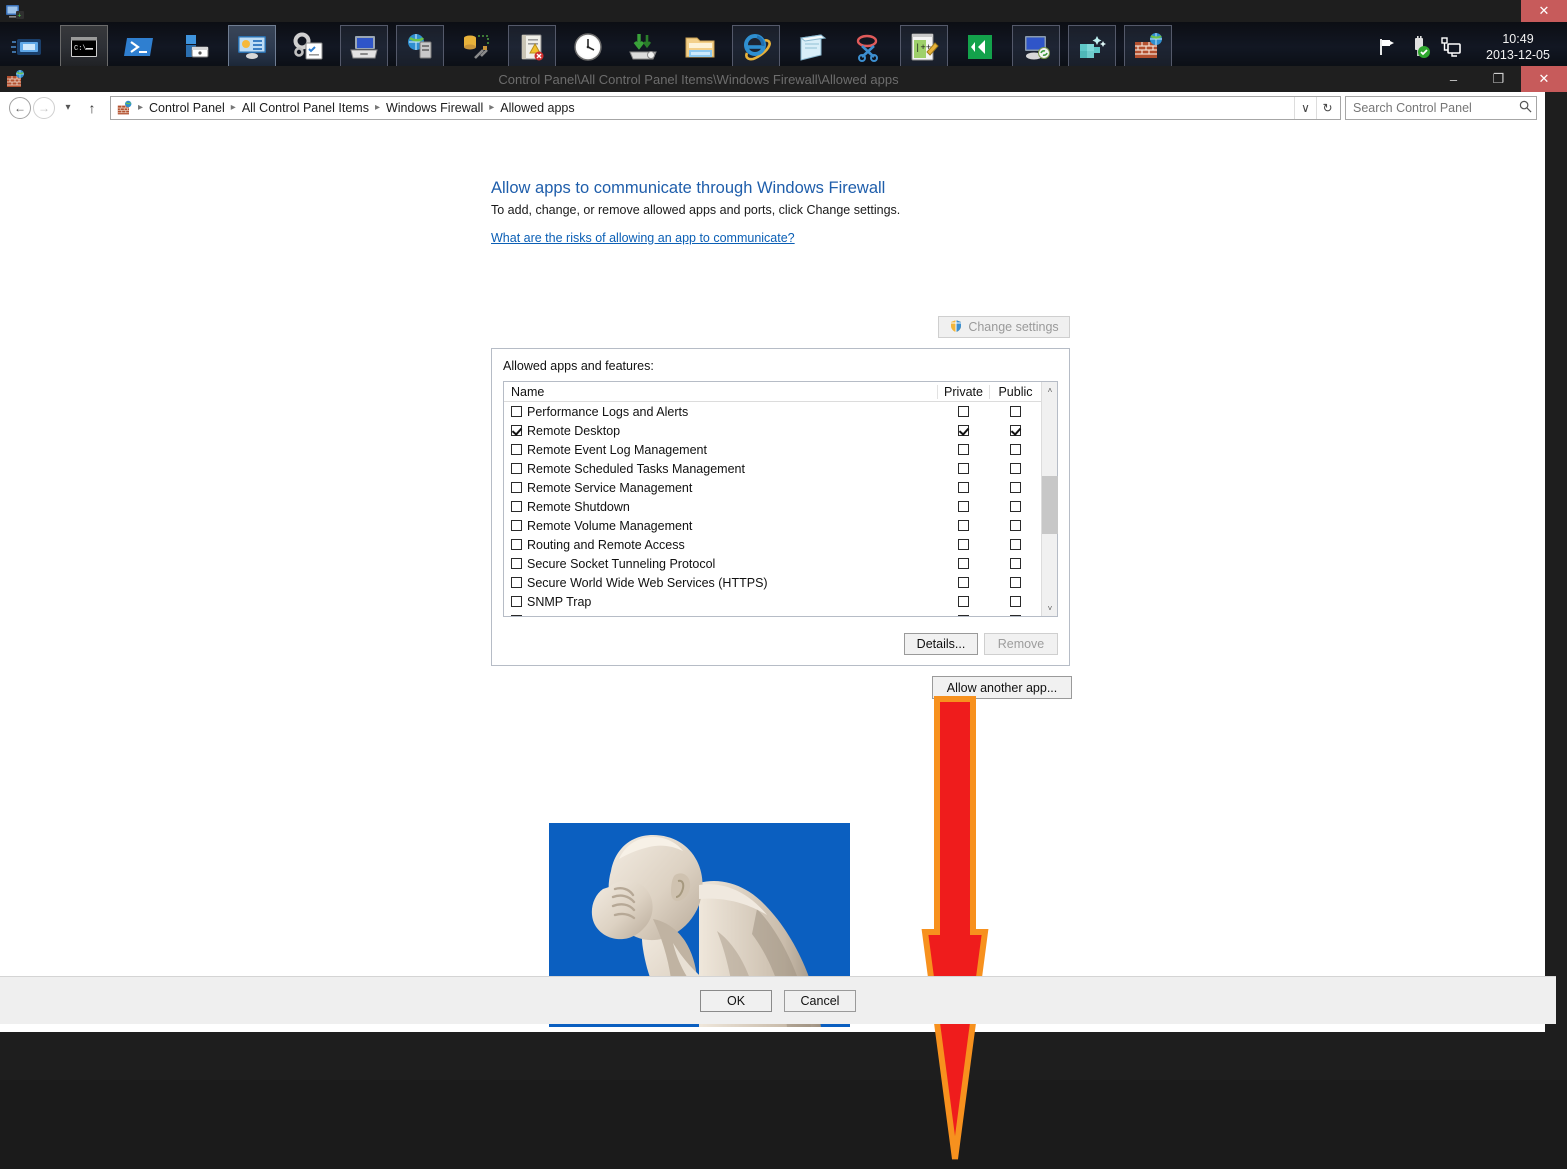  I want to click on scroll-down-icon: ˅, so click(1050, 608).